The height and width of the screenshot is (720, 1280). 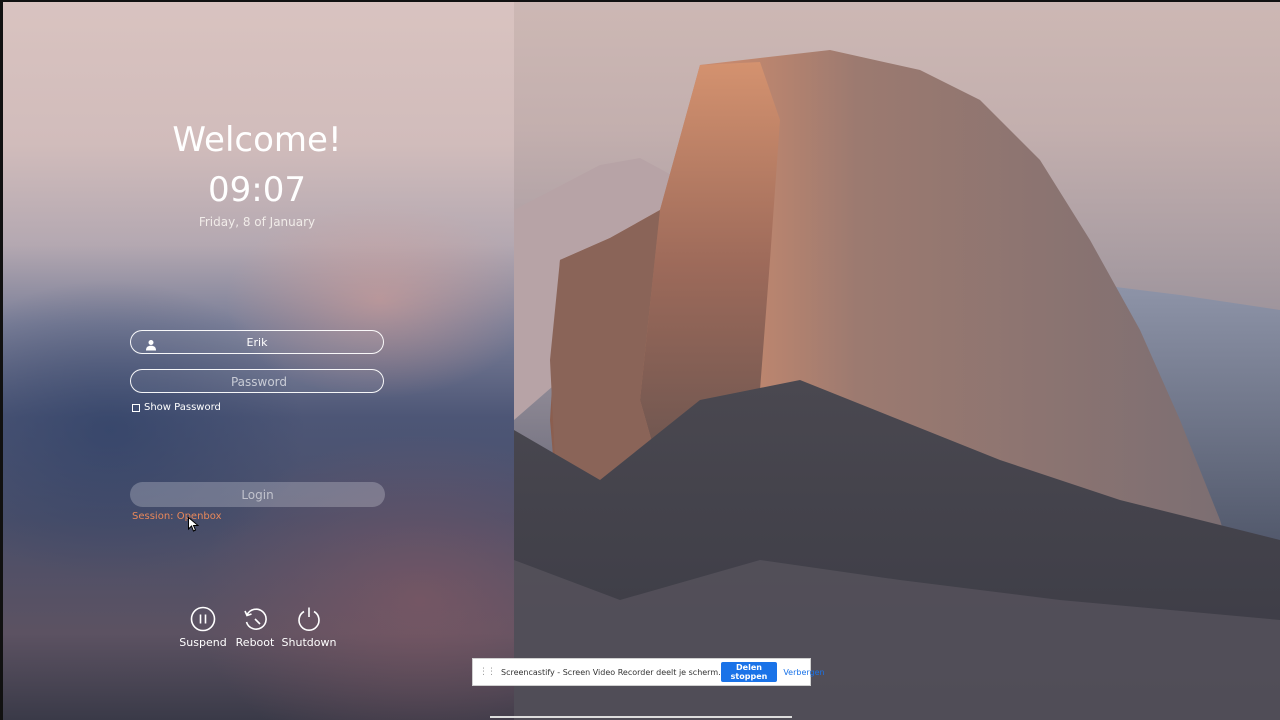 I want to click on show-password-label: Show Password, so click(x=182, y=407).